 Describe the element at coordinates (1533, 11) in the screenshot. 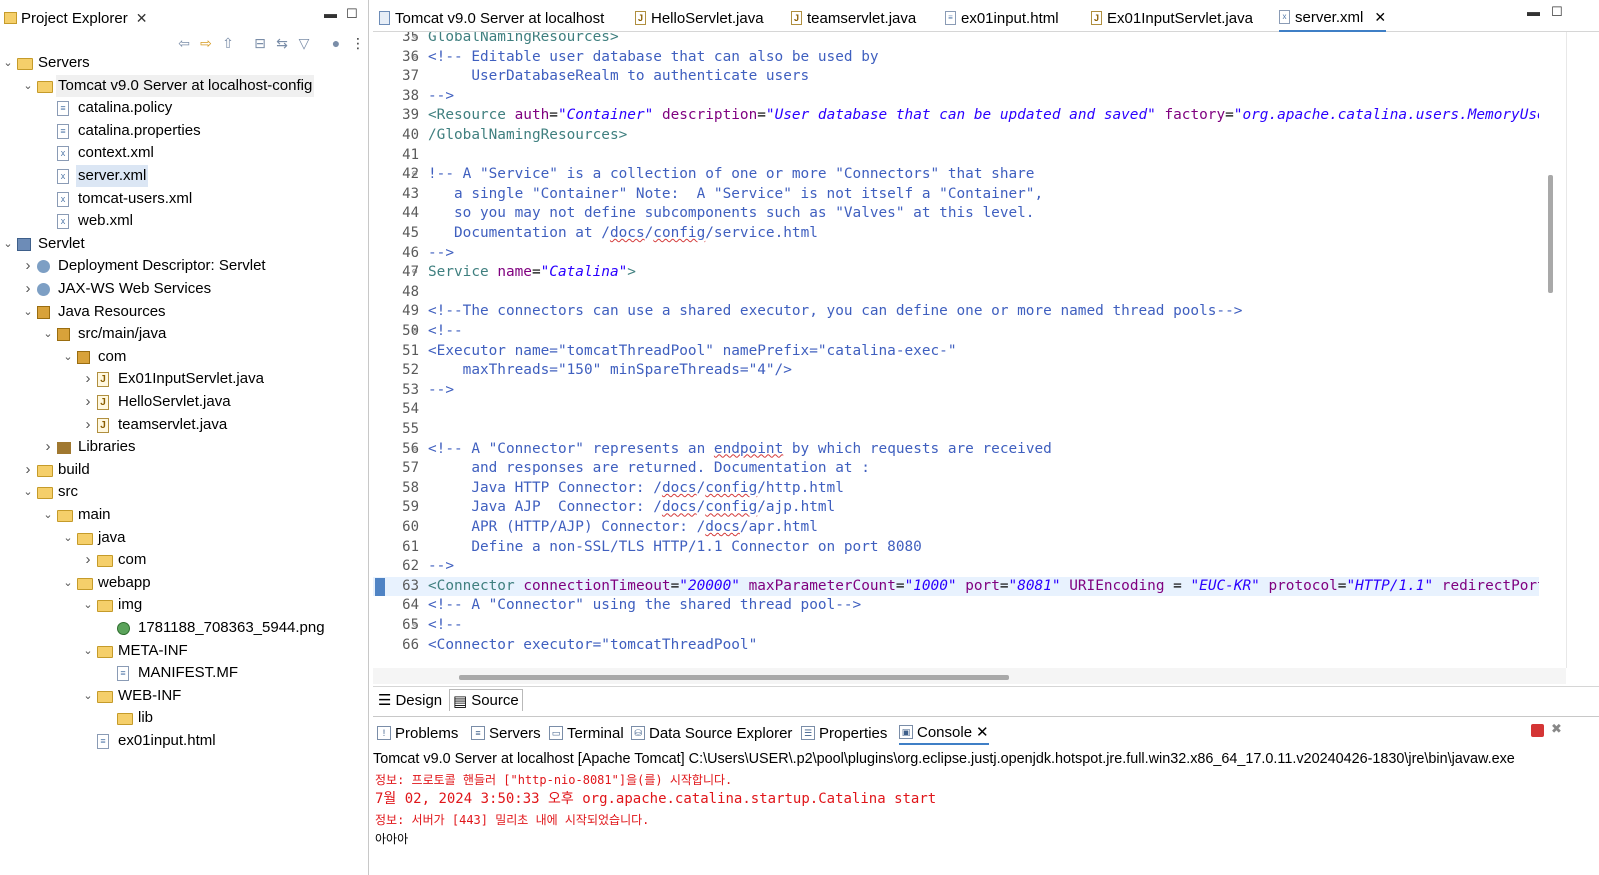

I see `editor-minimize-icon: ▬` at that location.